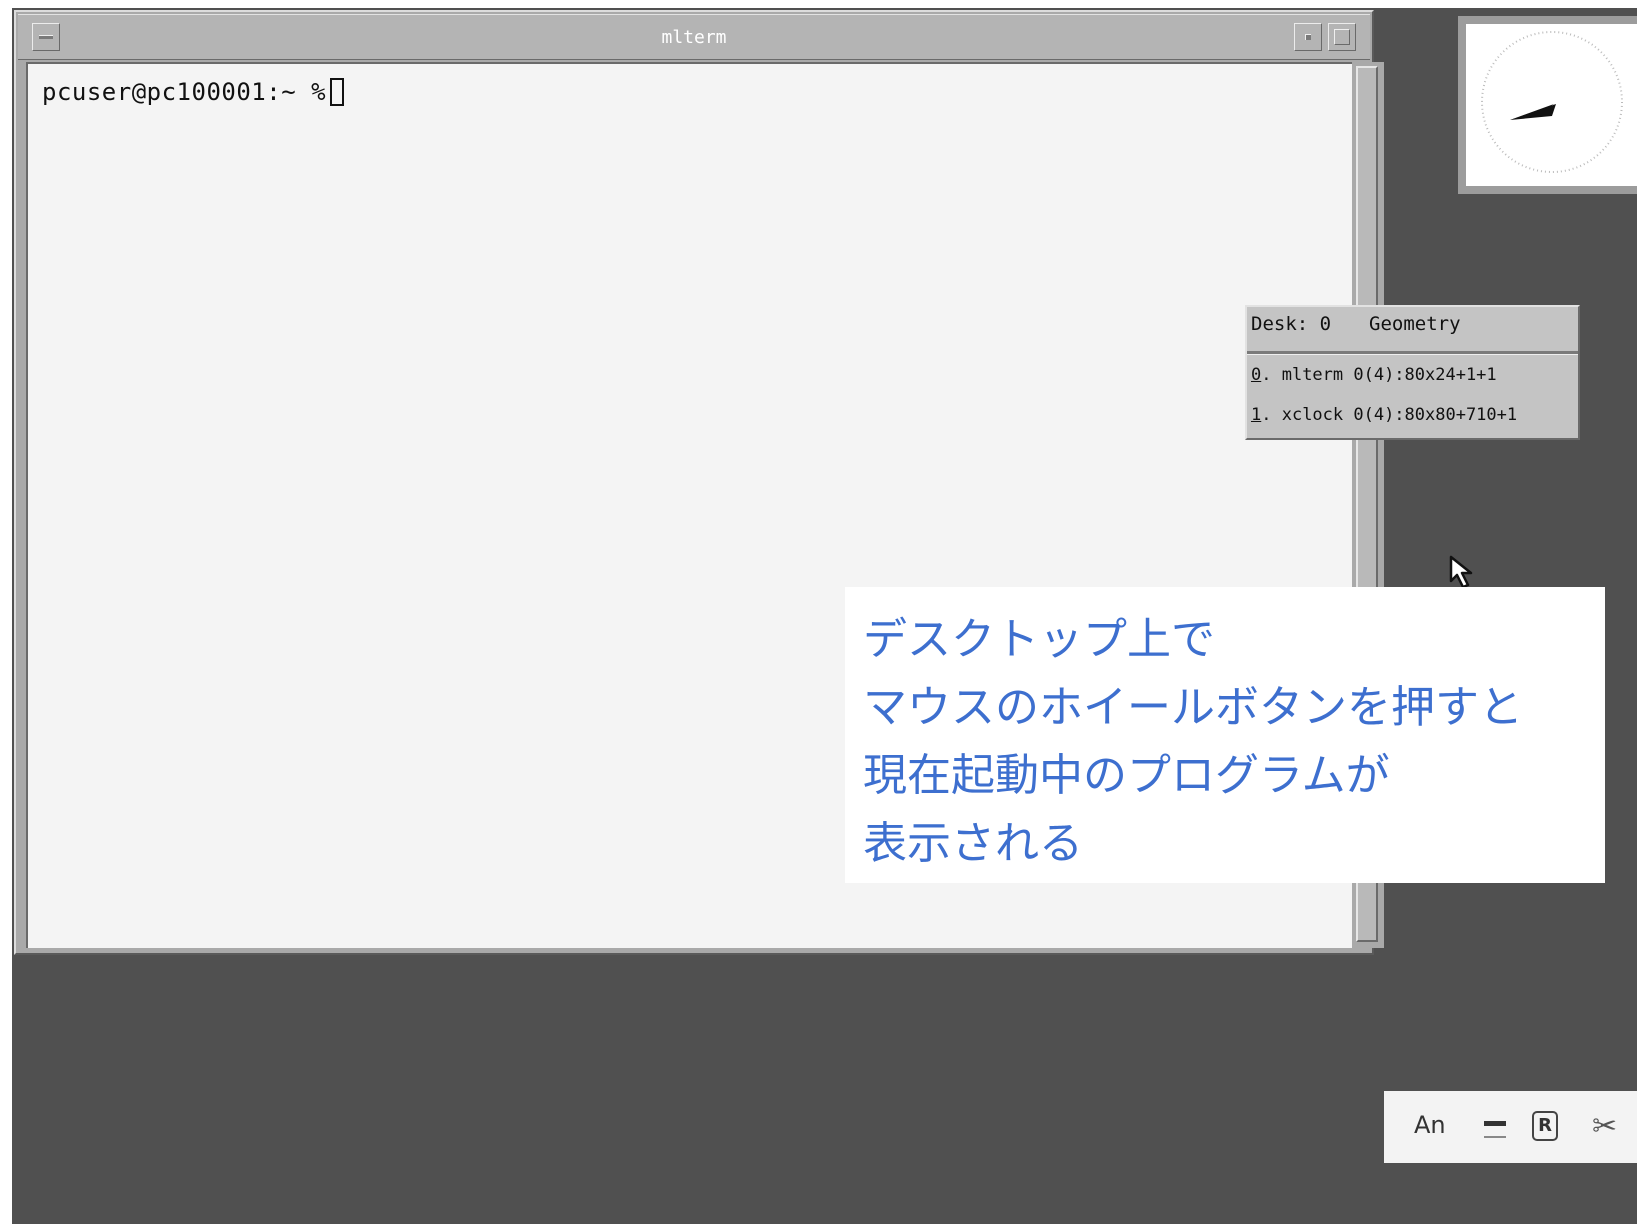 The width and height of the screenshot is (1637, 1224). I want to click on window-title: mlterm, so click(694, 37).